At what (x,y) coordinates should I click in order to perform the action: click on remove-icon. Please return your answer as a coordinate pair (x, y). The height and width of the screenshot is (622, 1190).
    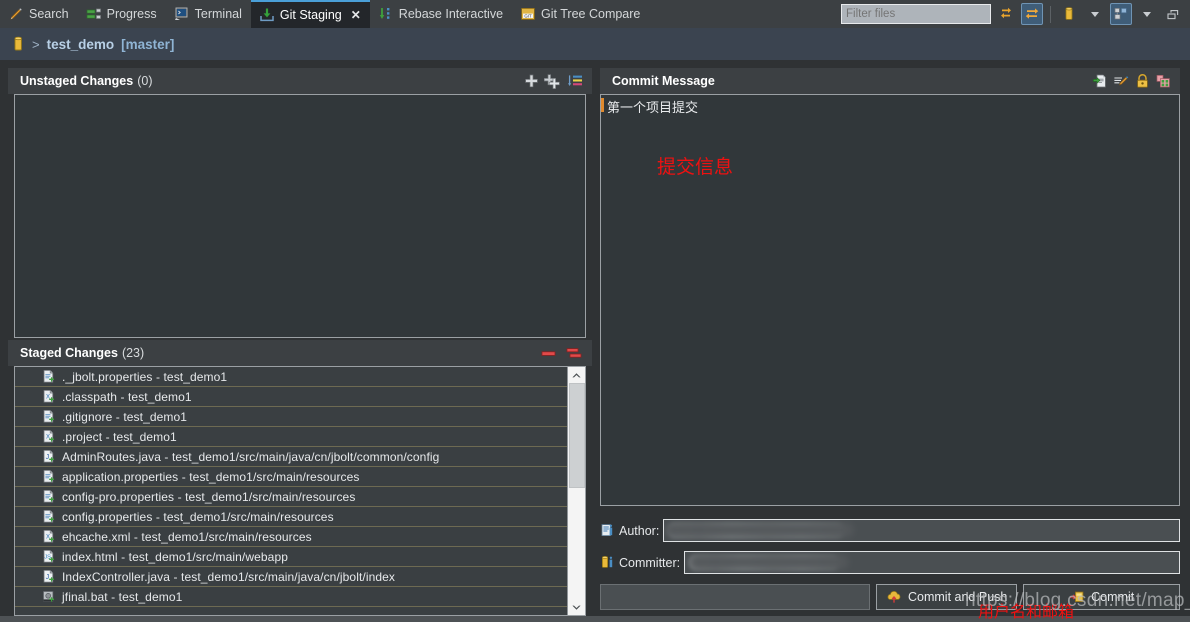
    Looking at the image, I should click on (549, 353).